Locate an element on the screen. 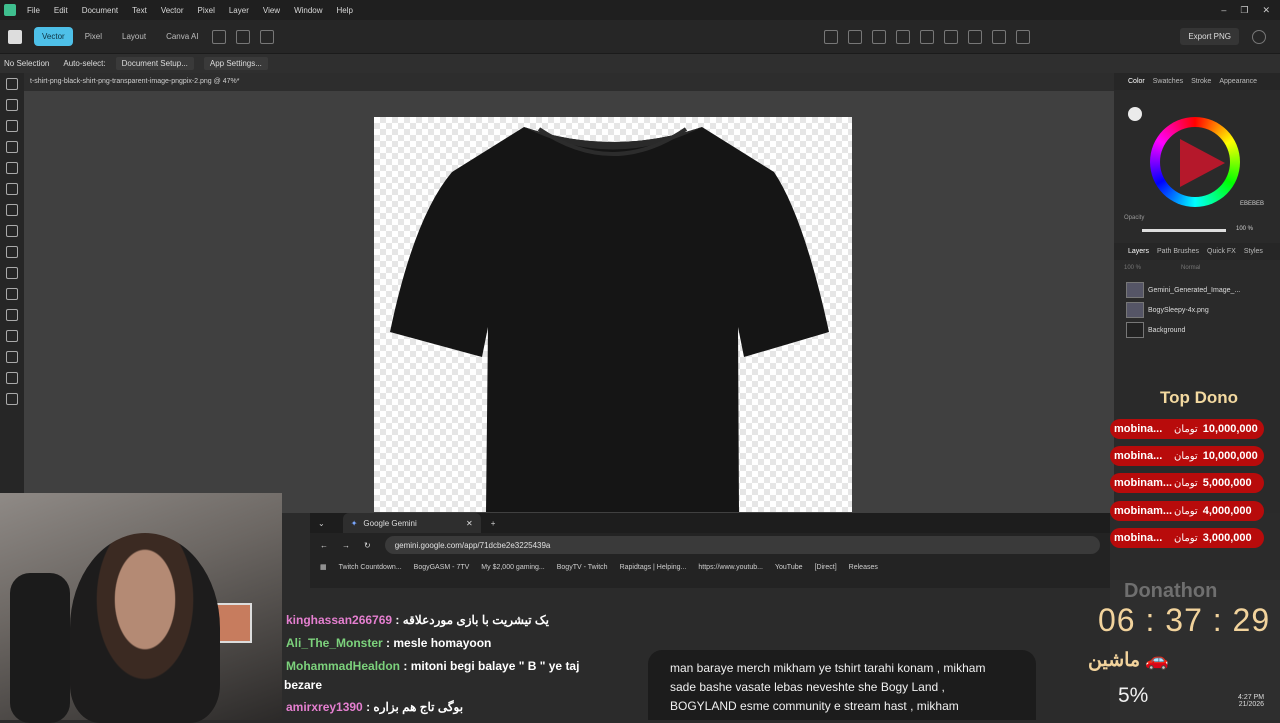  menu-file: File is located at coordinates (33, 10).